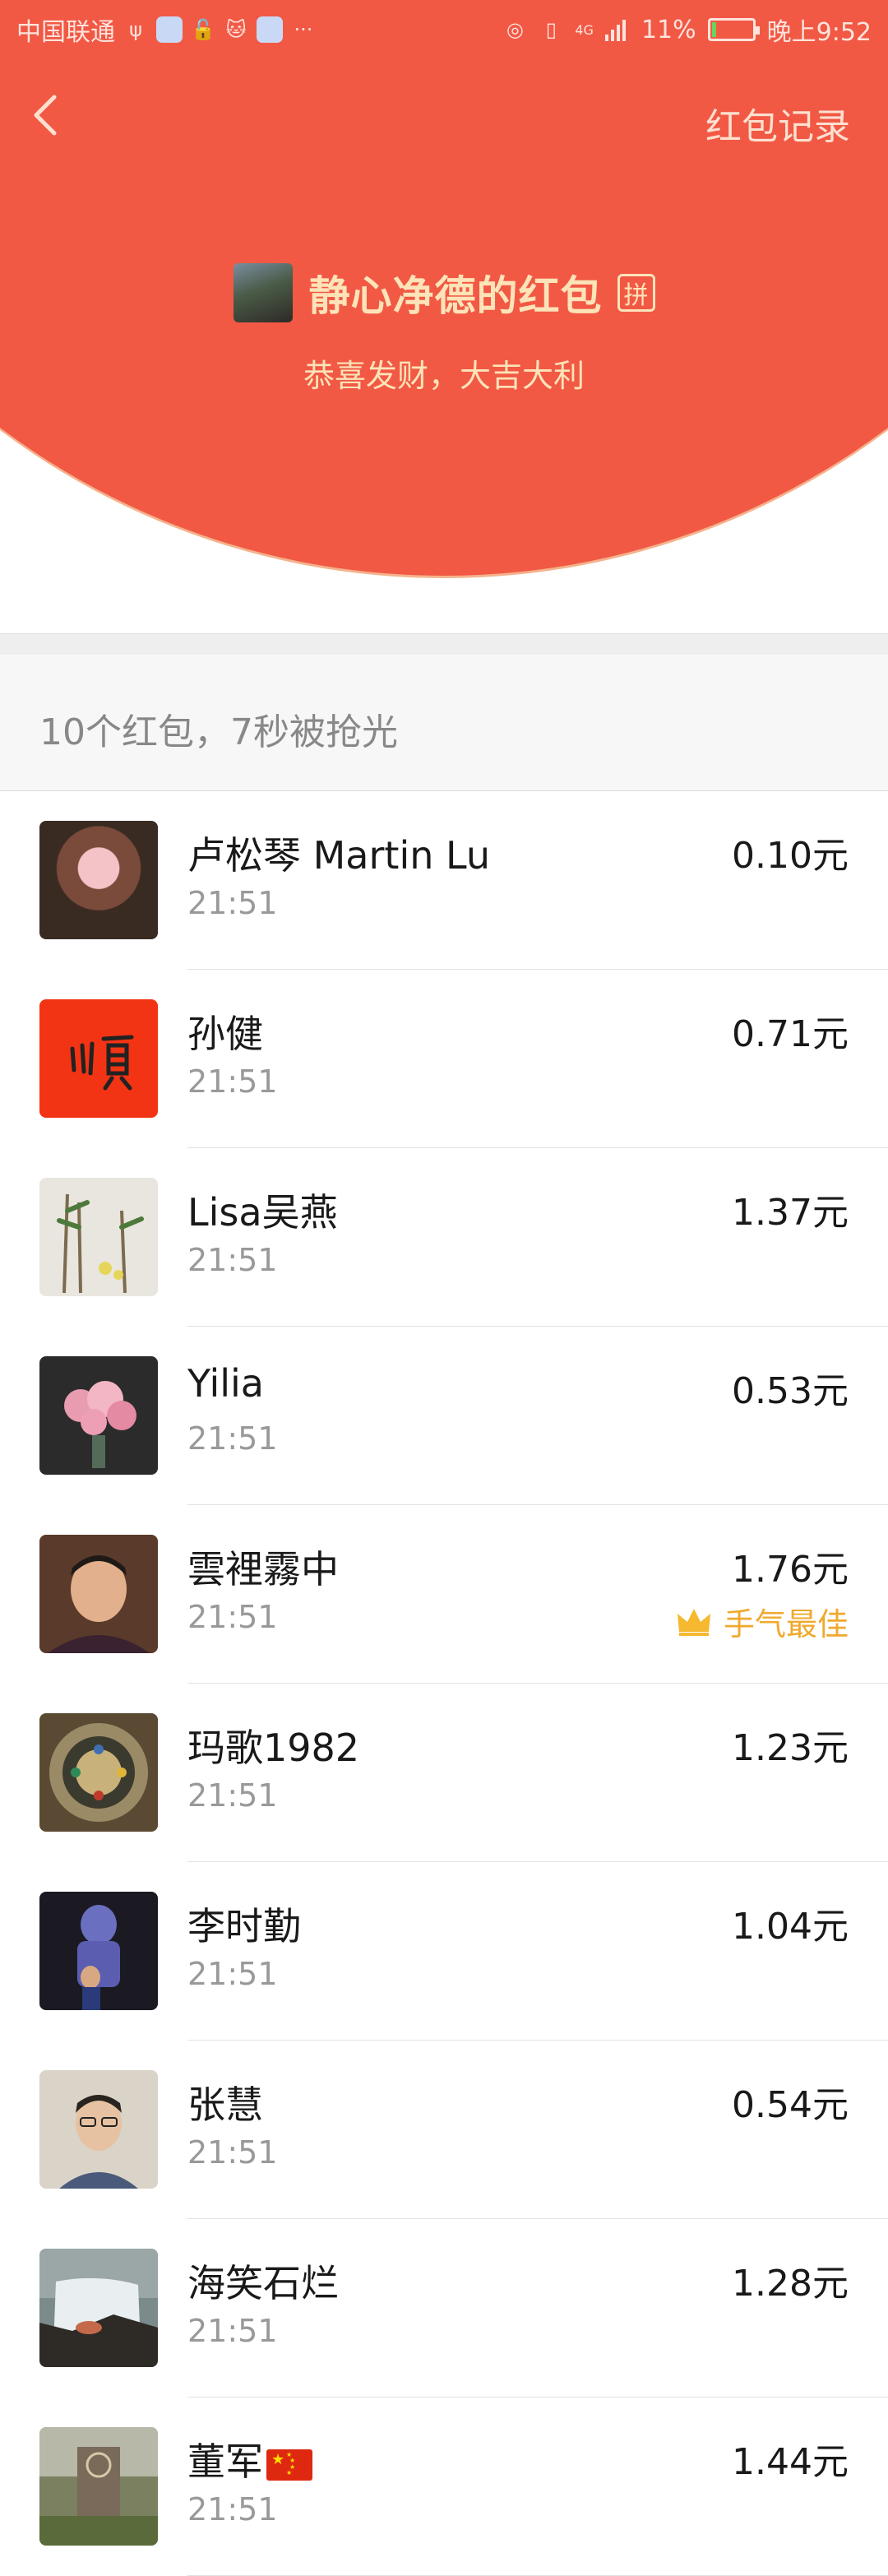 This screenshot has width=888, height=2576. I want to click on avatar-photo-pink, so click(98, 880).